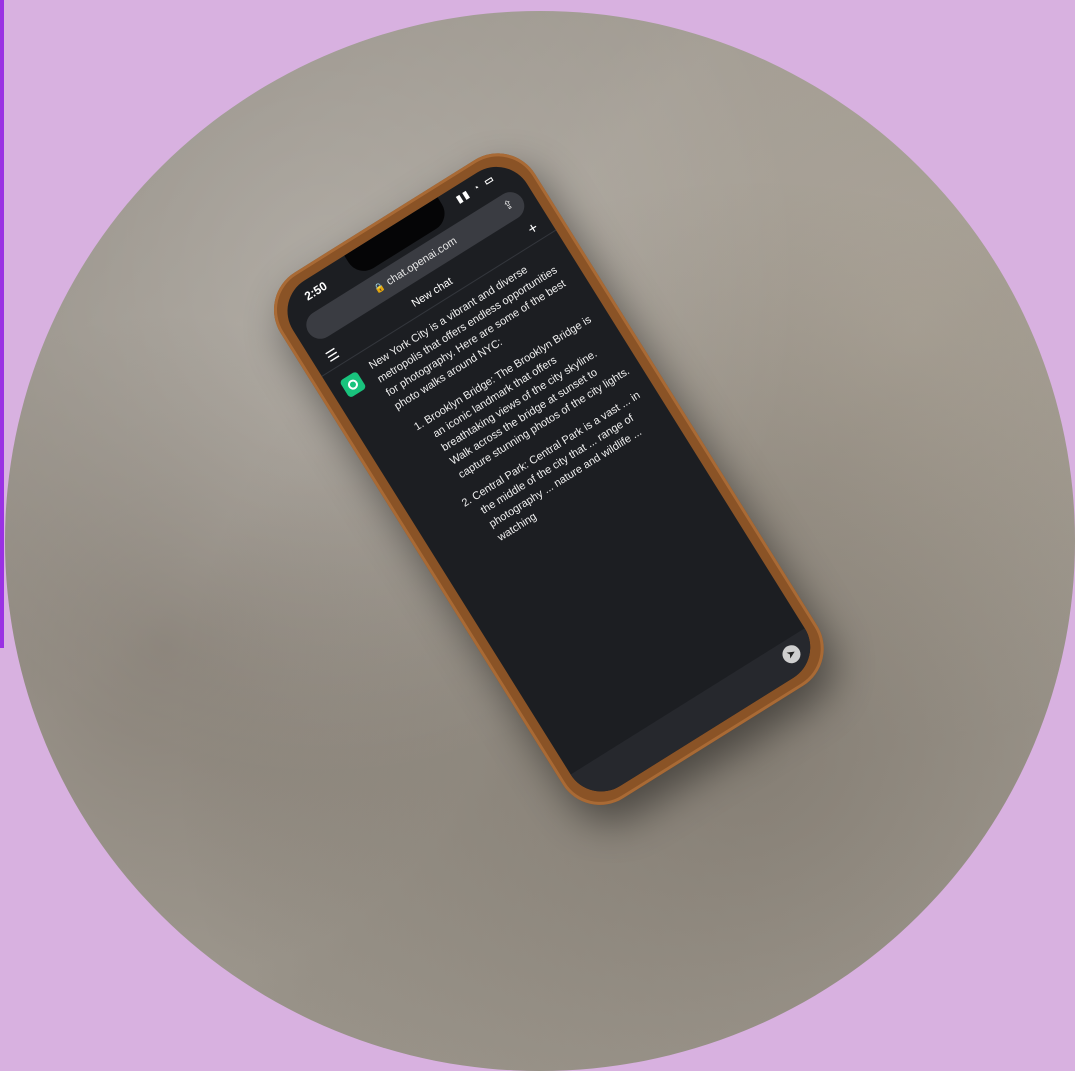 This screenshot has height=1071, width=1075. I want to click on hamburger-menu-icon: ☰, so click(332, 354).